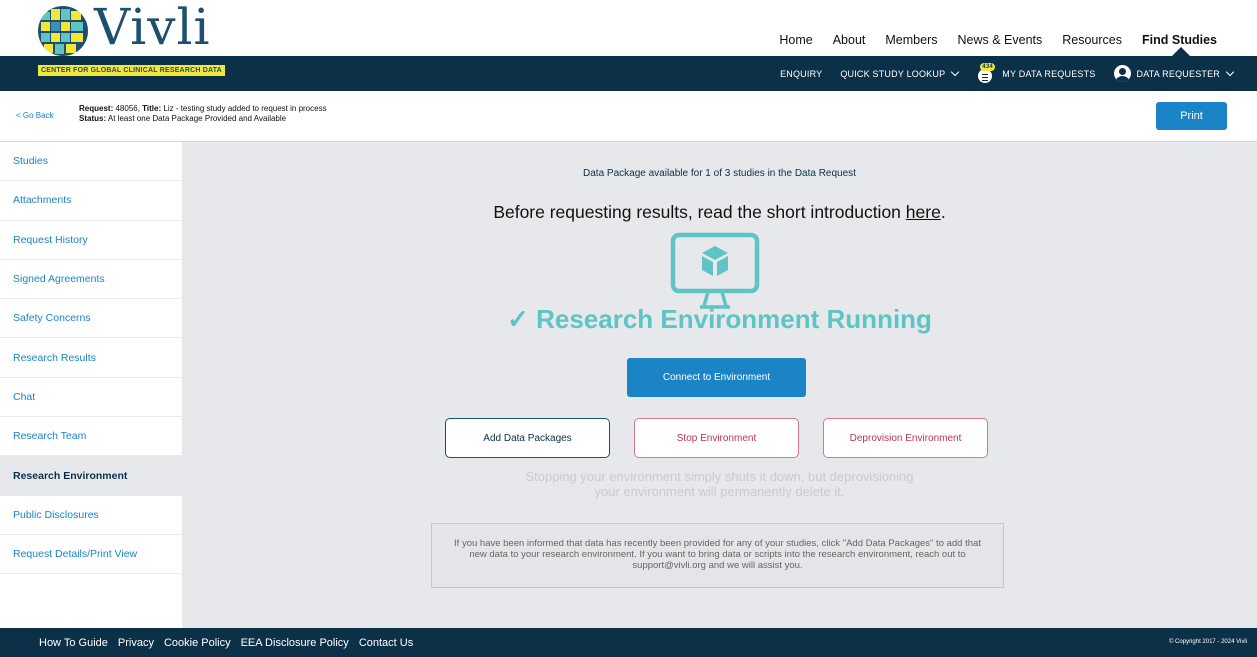  What do you see at coordinates (1191, 116) in the screenshot?
I see `print-button: Print` at bounding box center [1191, 116].